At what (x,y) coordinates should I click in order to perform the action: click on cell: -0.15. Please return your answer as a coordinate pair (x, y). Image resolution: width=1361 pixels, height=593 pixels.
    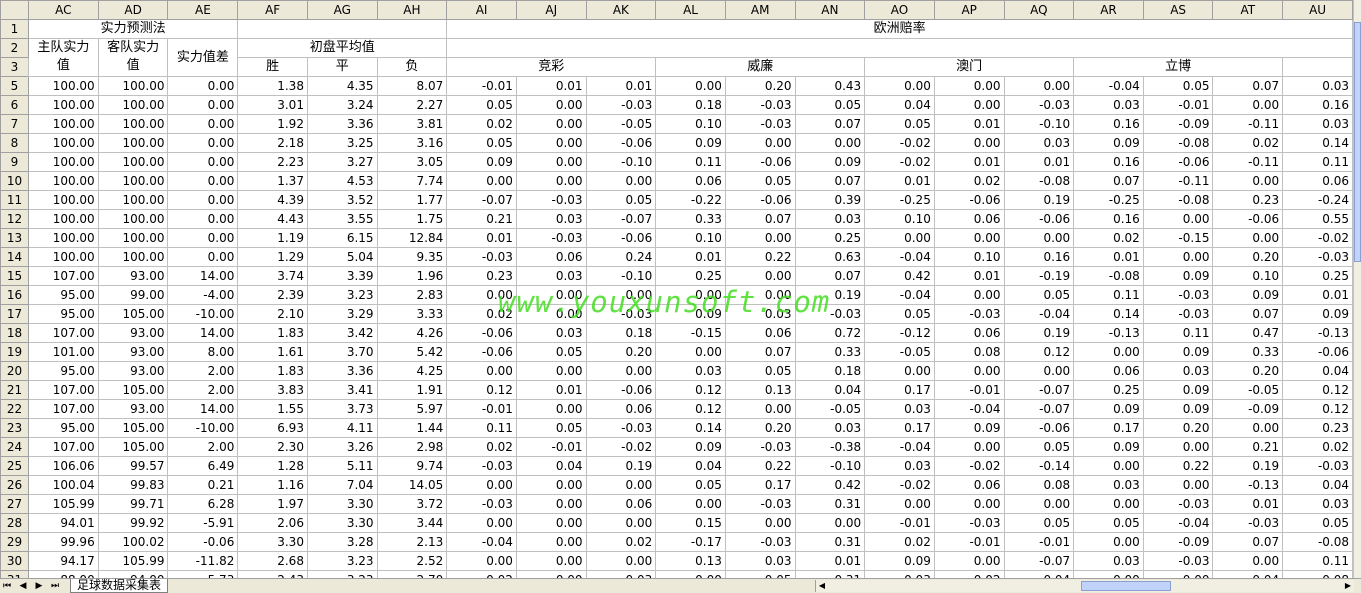
    Looking at the image, I should click on (690, 333).